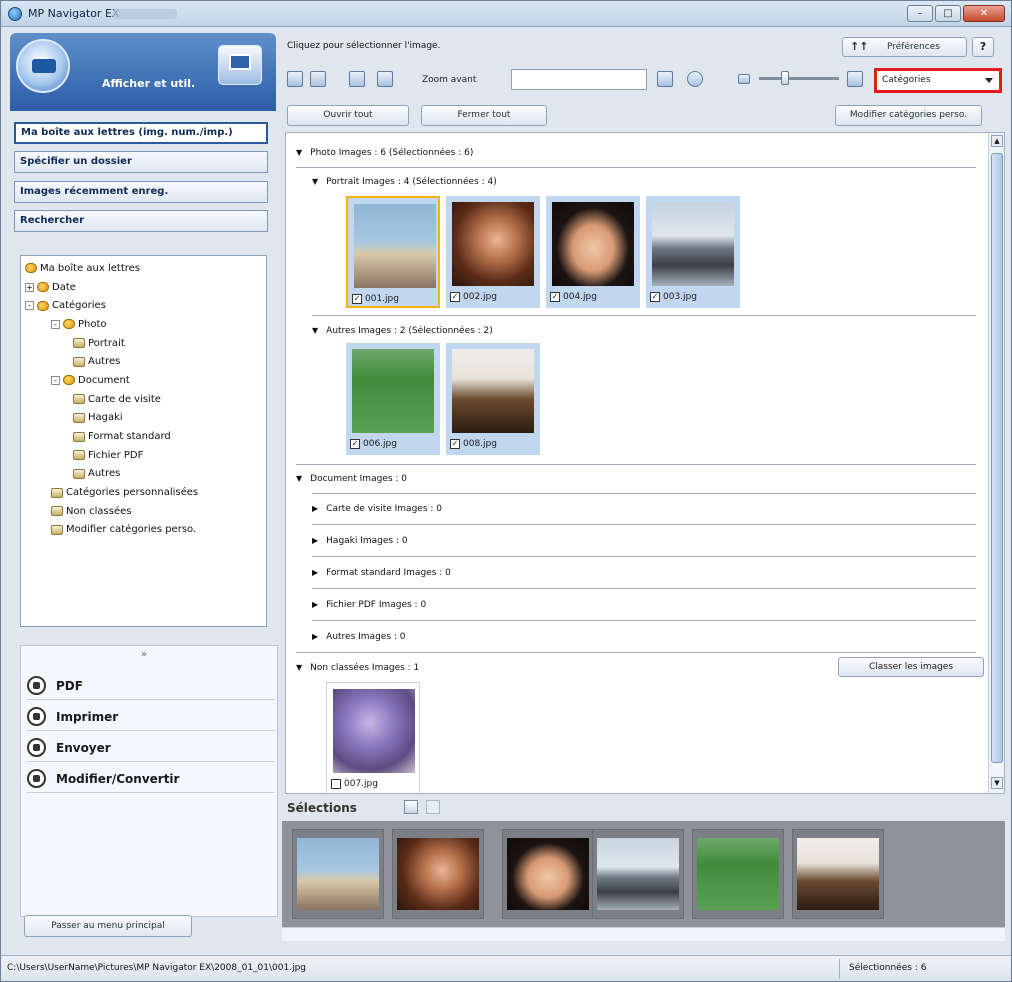 Image resolution: width=1012 pixels, height=982 pixels. What do you see at coordinates (593, 252) in the screenshot?
I see `thumb-004: ✓ 004.jpg` at bounding box center [593, 252].